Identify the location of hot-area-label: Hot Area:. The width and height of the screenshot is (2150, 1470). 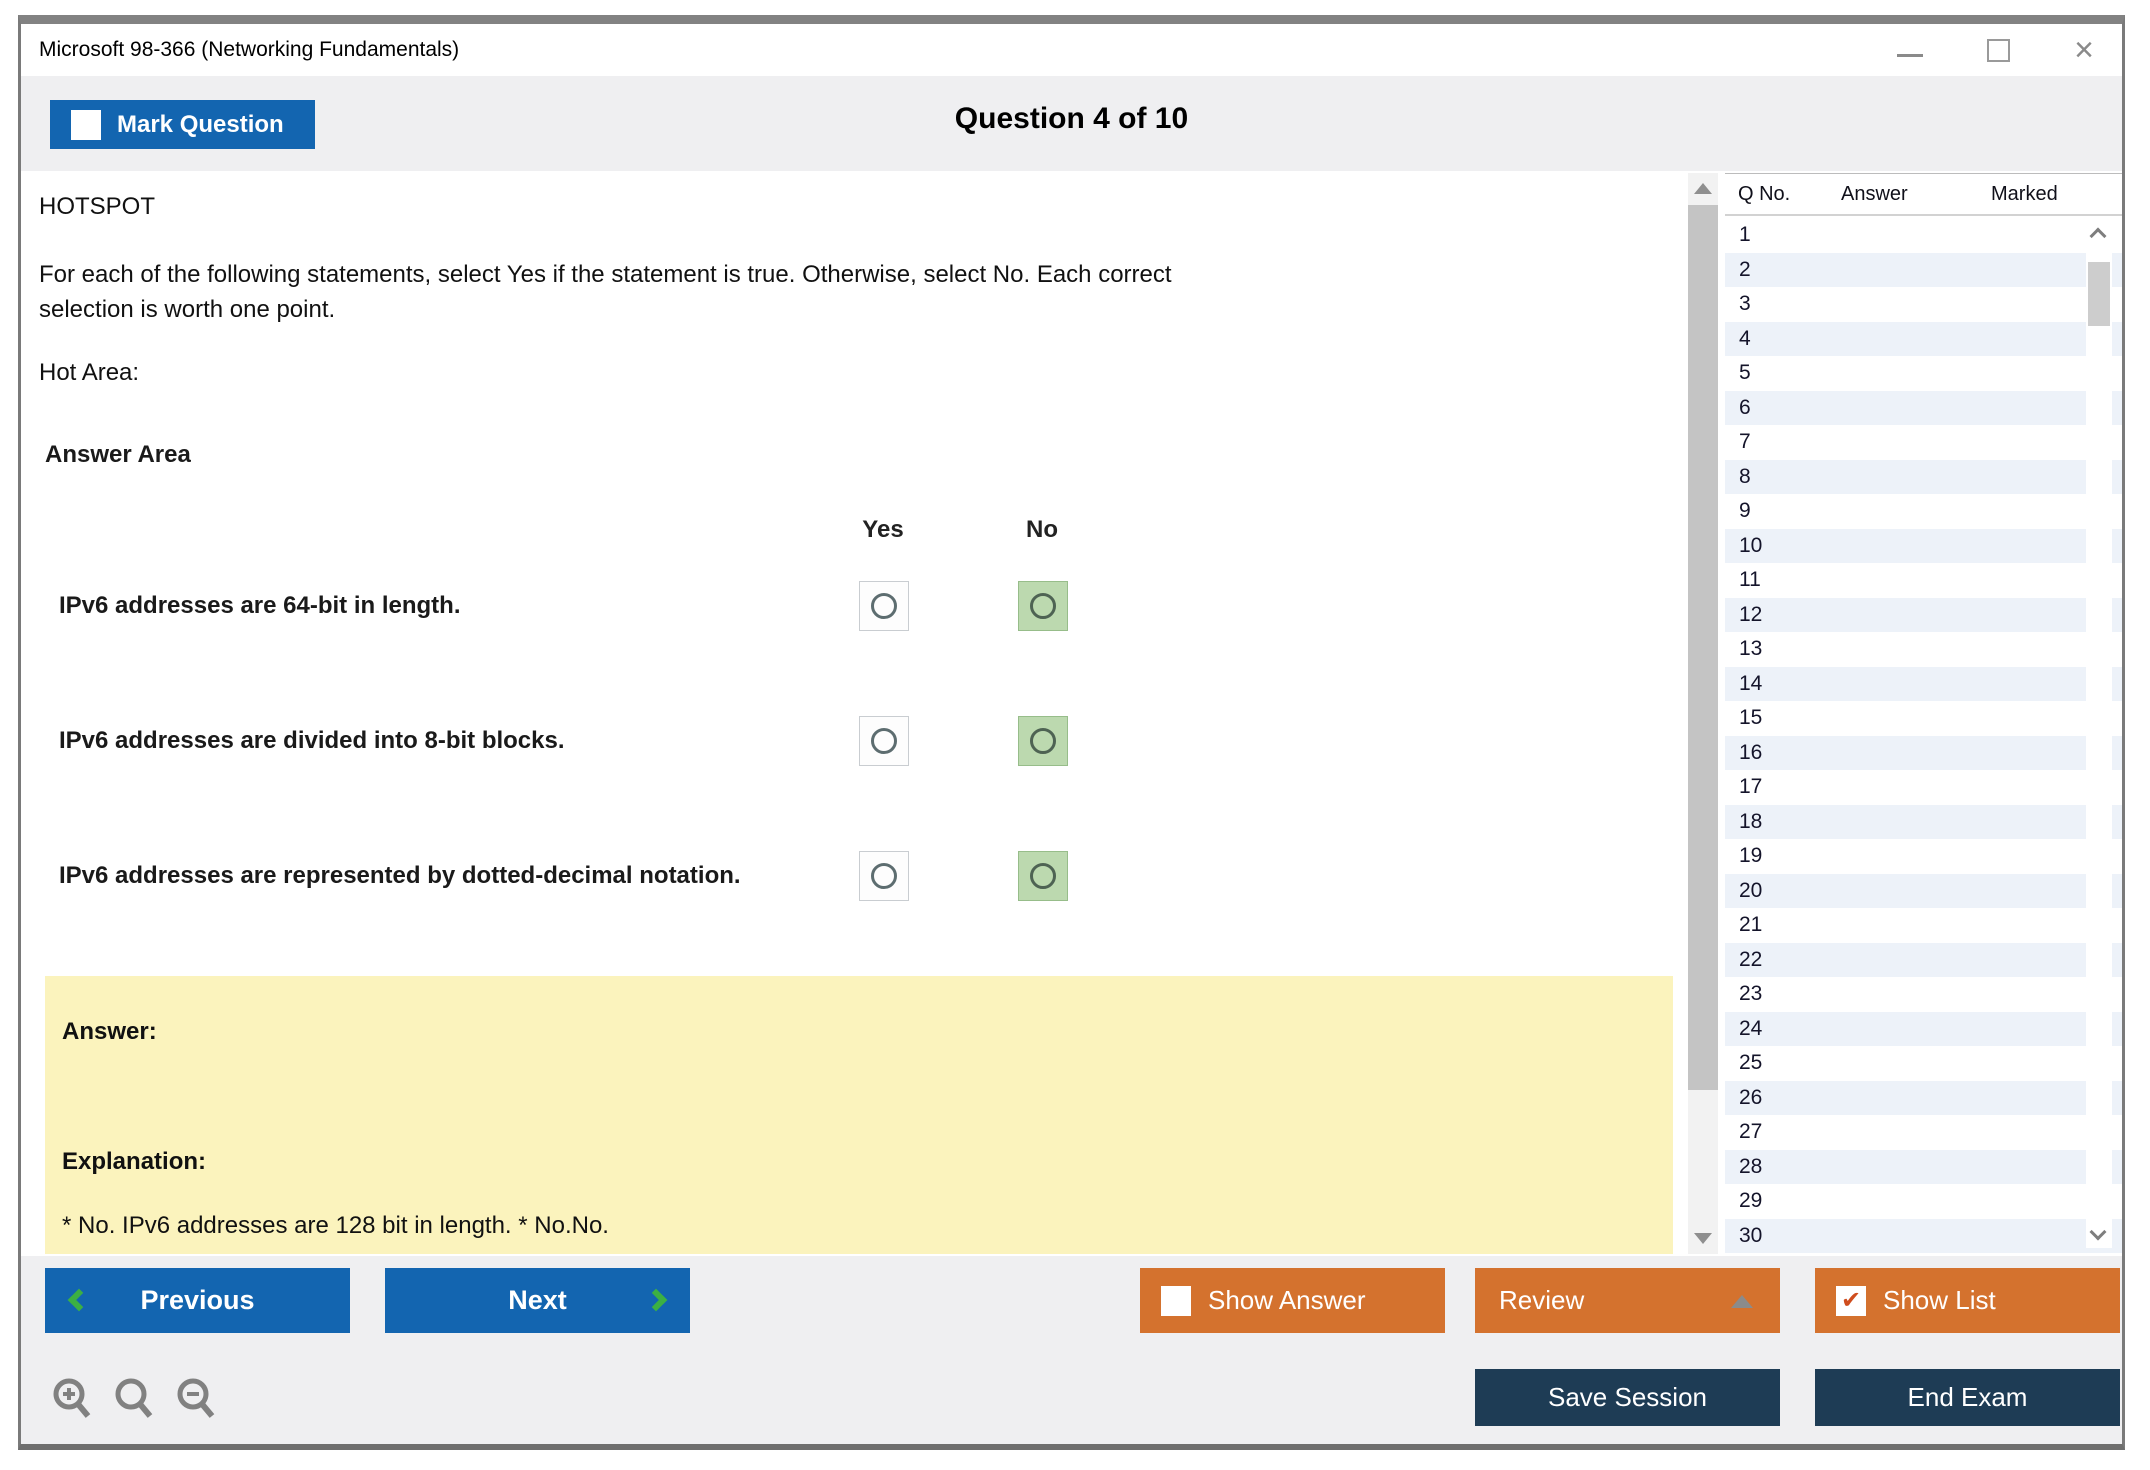
(89, 372).